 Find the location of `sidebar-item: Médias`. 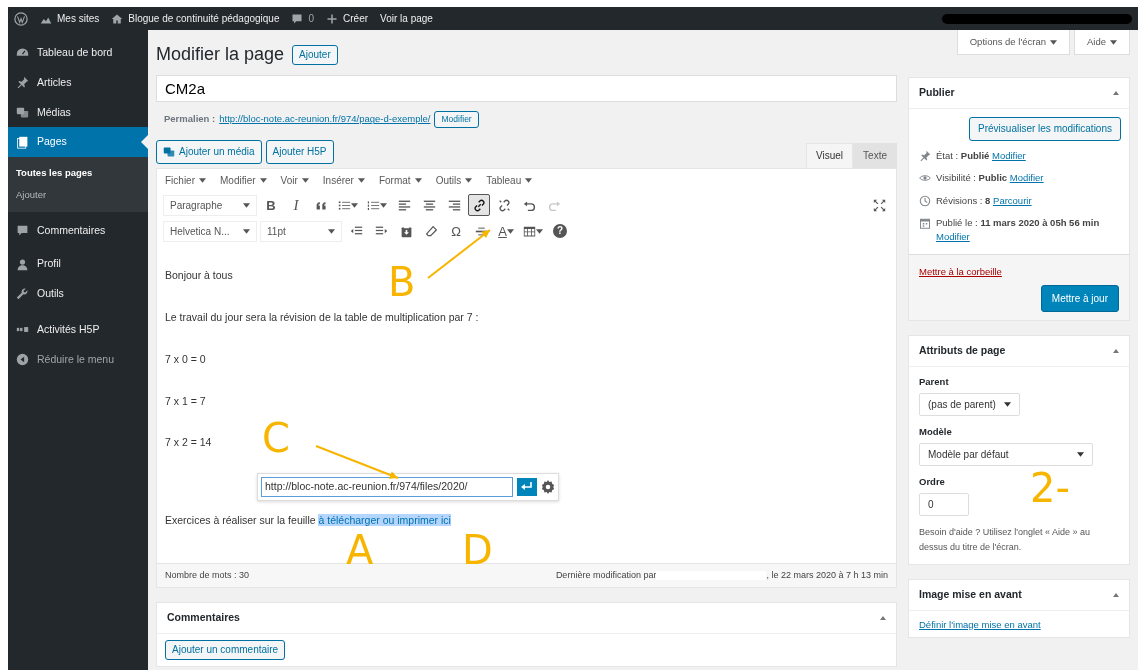

sidebar-item: Médias is located at coordinates (78, 112).